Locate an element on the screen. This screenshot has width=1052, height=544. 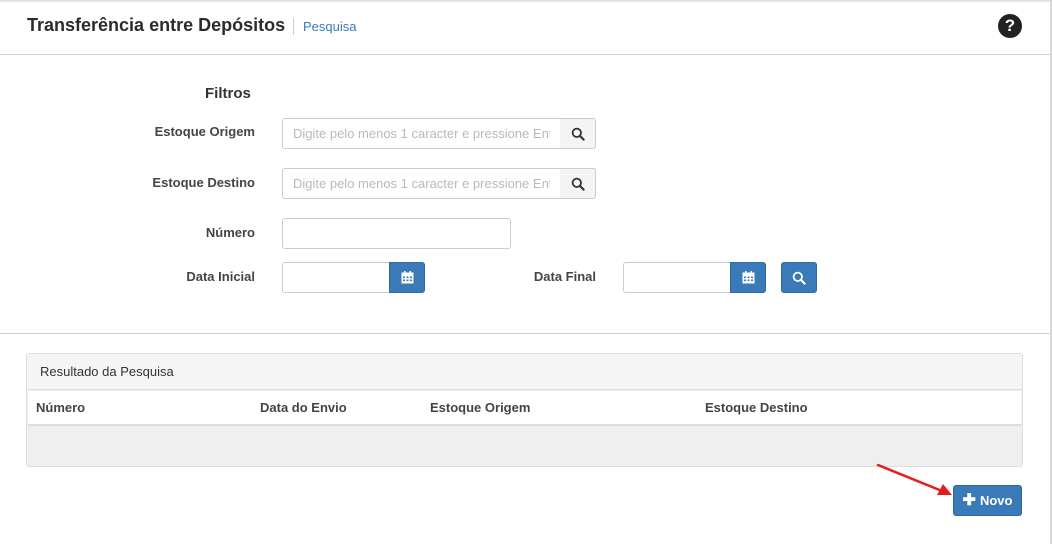
search-button is located at coordinates (799, 277).